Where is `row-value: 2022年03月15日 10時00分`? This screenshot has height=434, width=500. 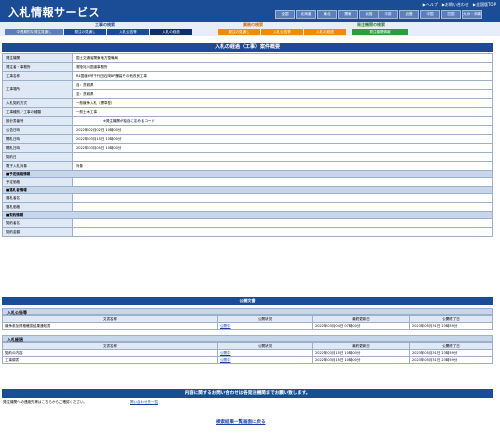 row-value: 2022年03月15日 10時00分 is located at coordinates (282, 139).